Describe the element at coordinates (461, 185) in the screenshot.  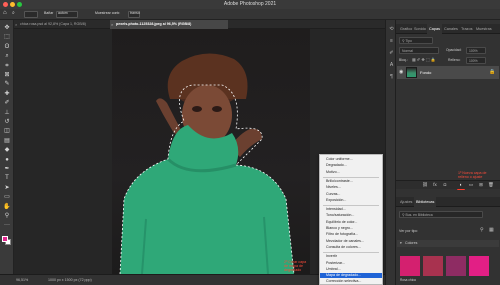
I see `new-adjustment-layer-icon: ◐` at that location.